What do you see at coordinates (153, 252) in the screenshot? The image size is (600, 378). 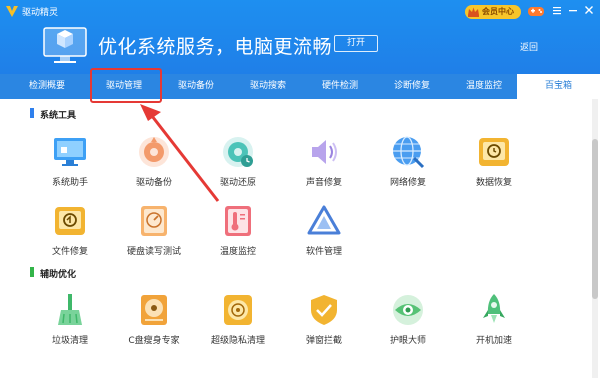 I see `tool-label: 硬盘读写测试` at bounding box center [153, 252].